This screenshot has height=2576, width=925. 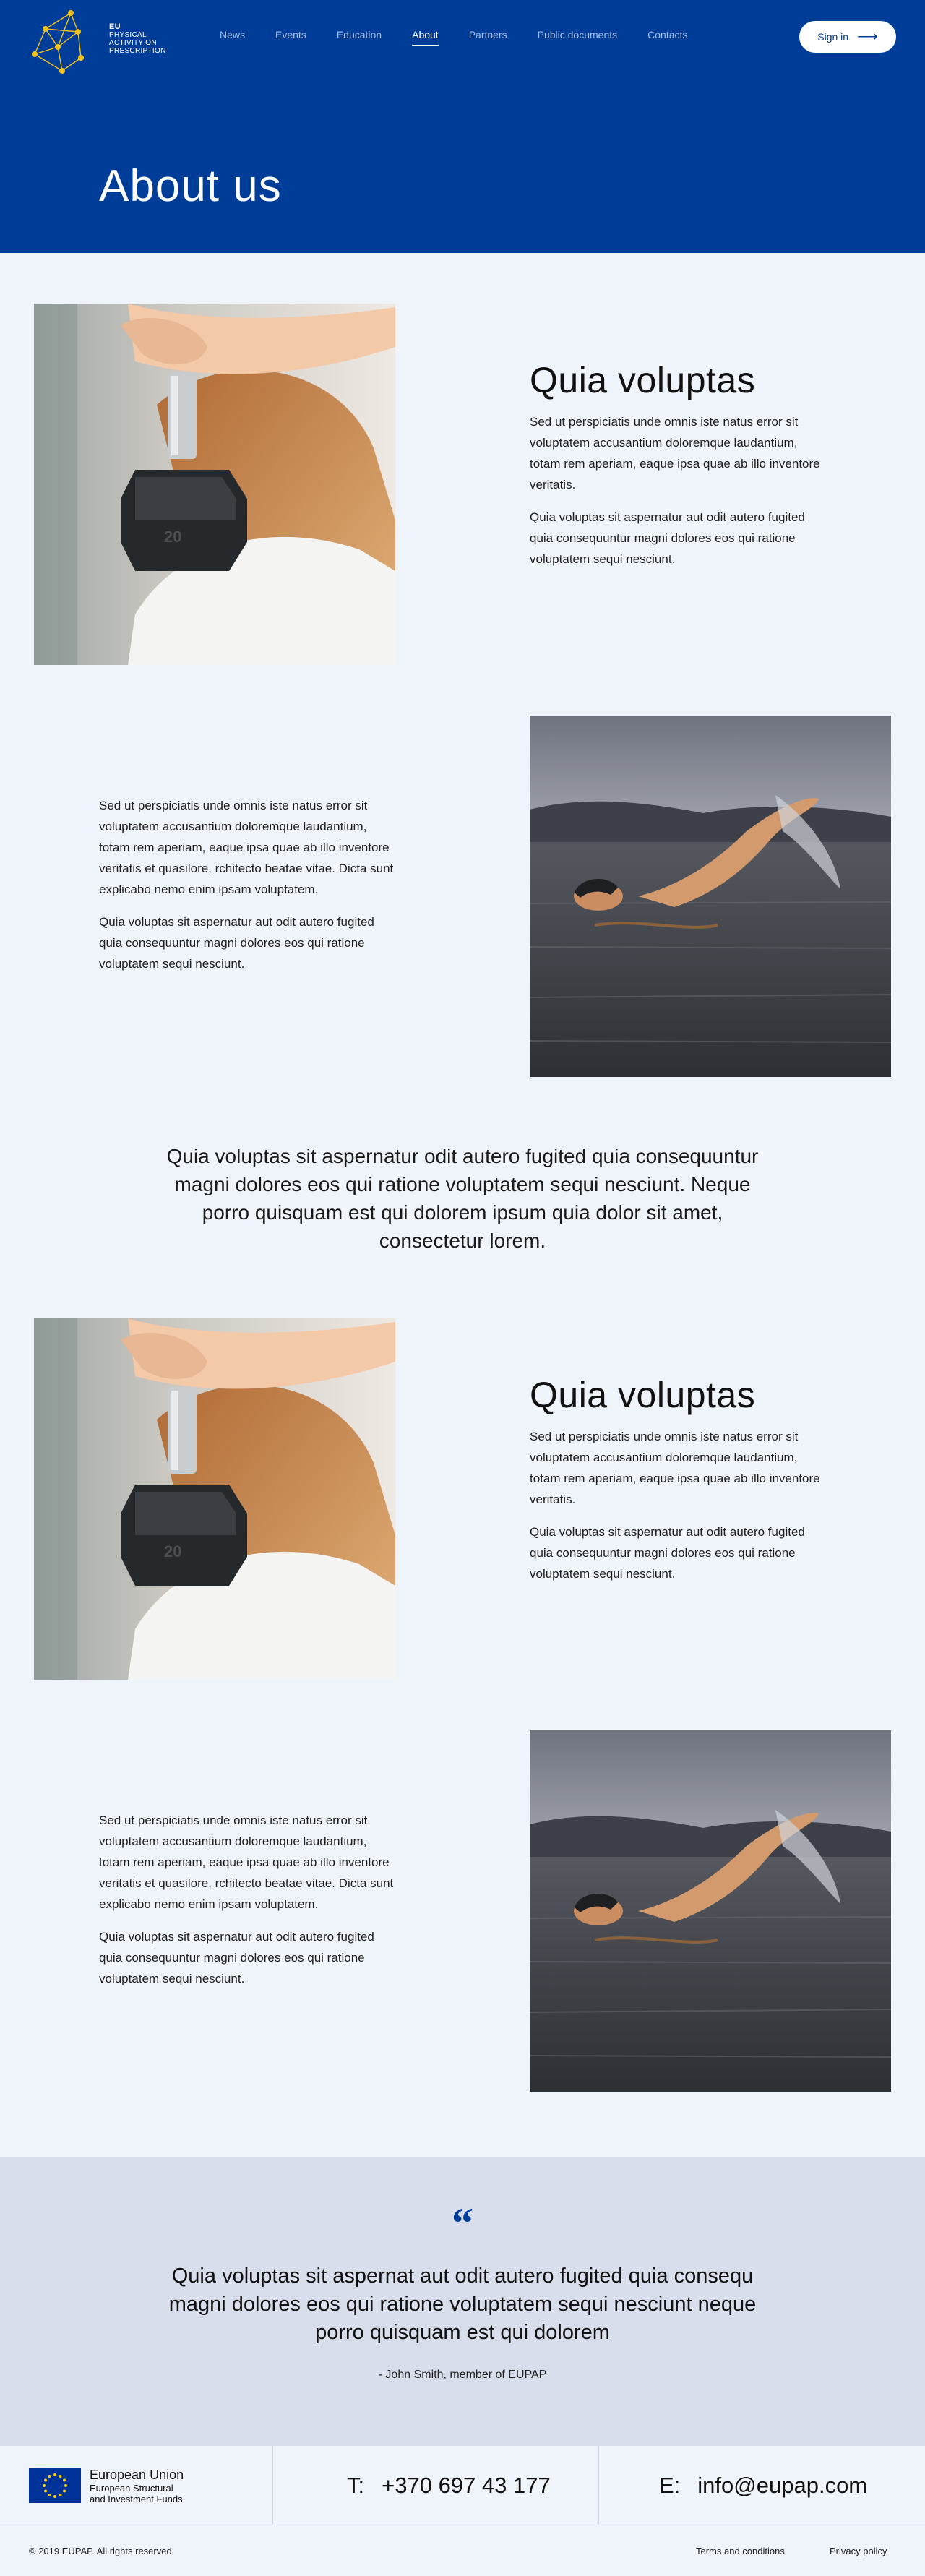 I want to click on dumbbell-photo-2: 20, so click(x=215, y=1499).